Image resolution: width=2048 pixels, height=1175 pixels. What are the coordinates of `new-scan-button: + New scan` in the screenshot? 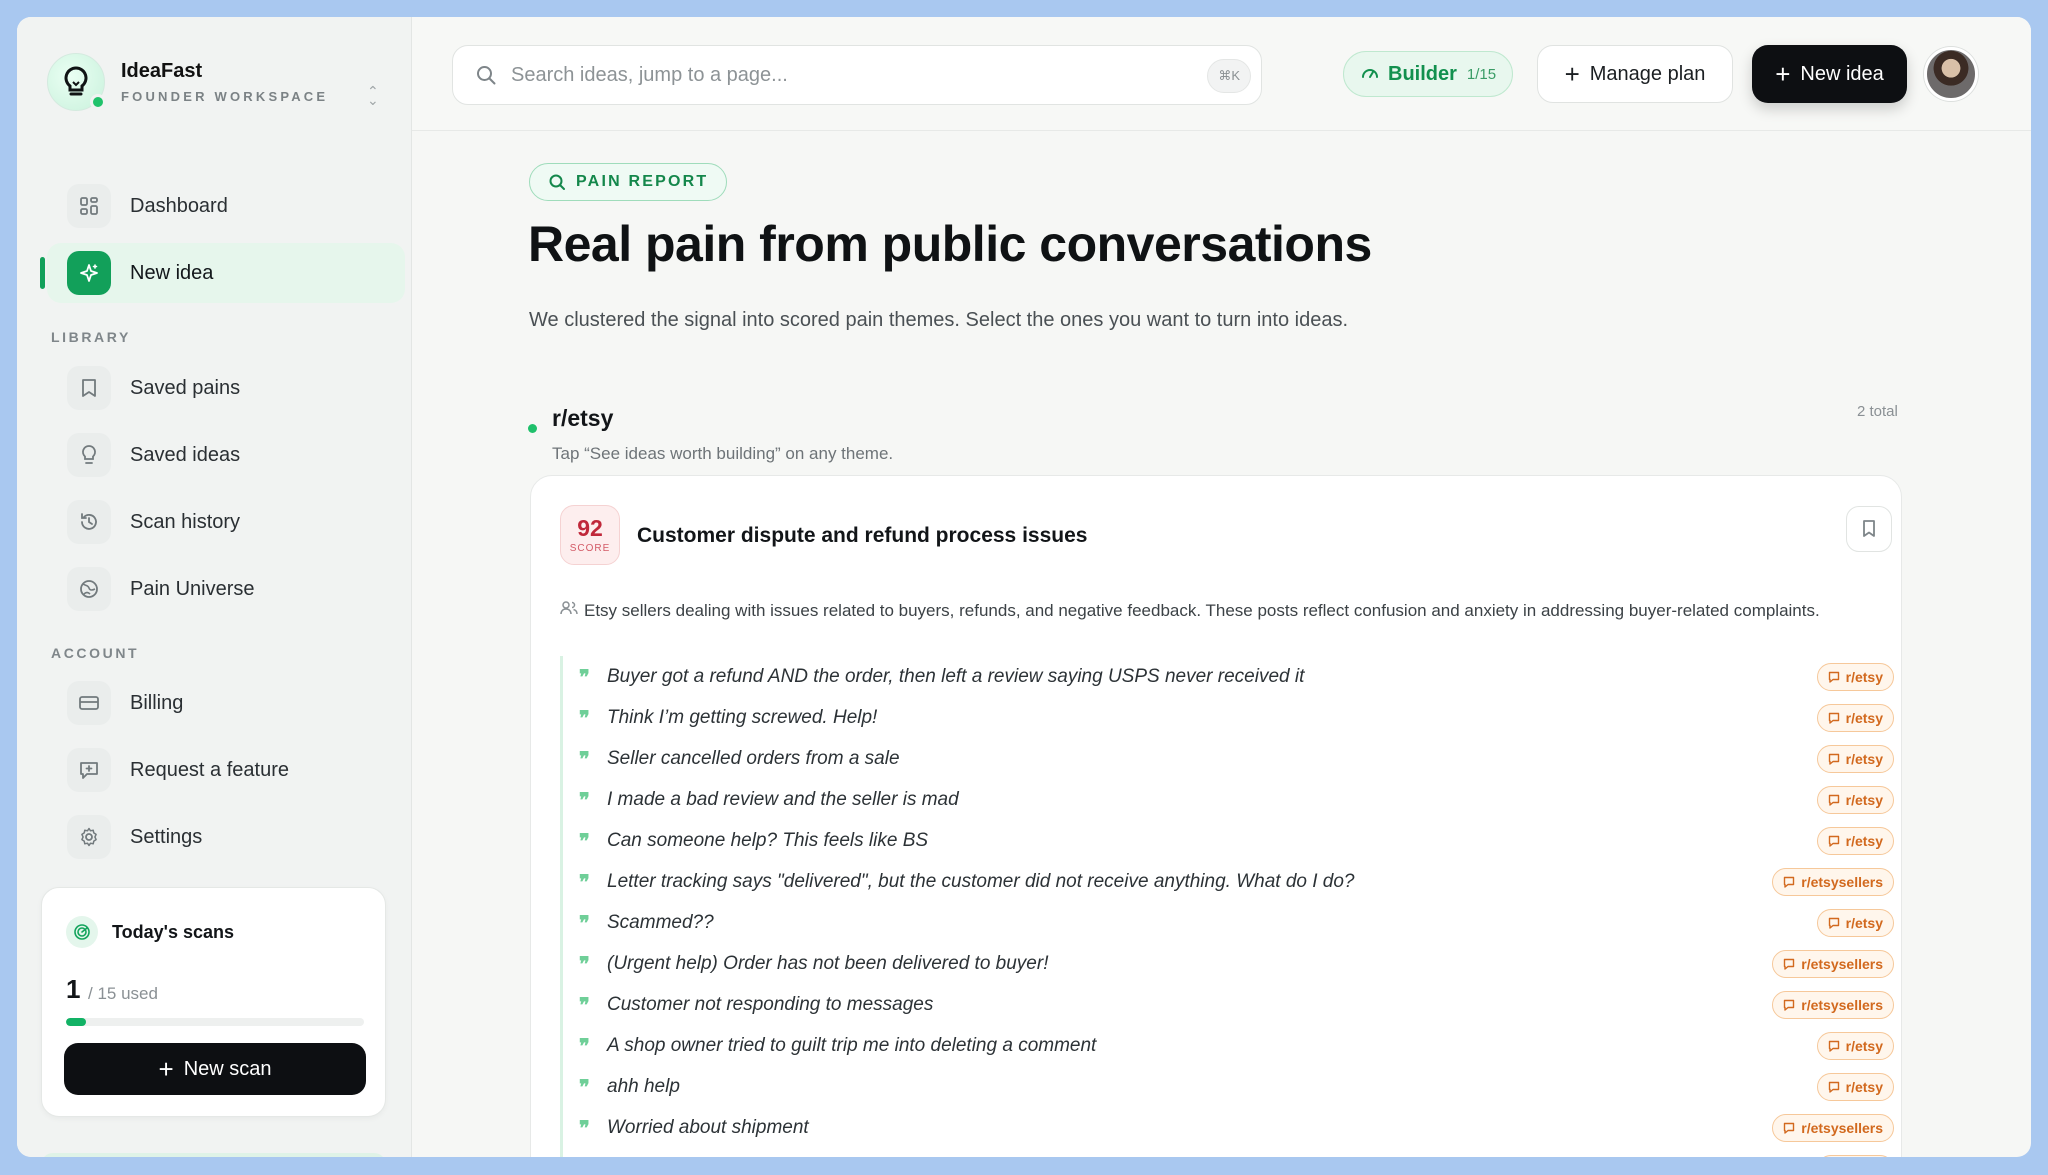 It's located at (215, 1069).